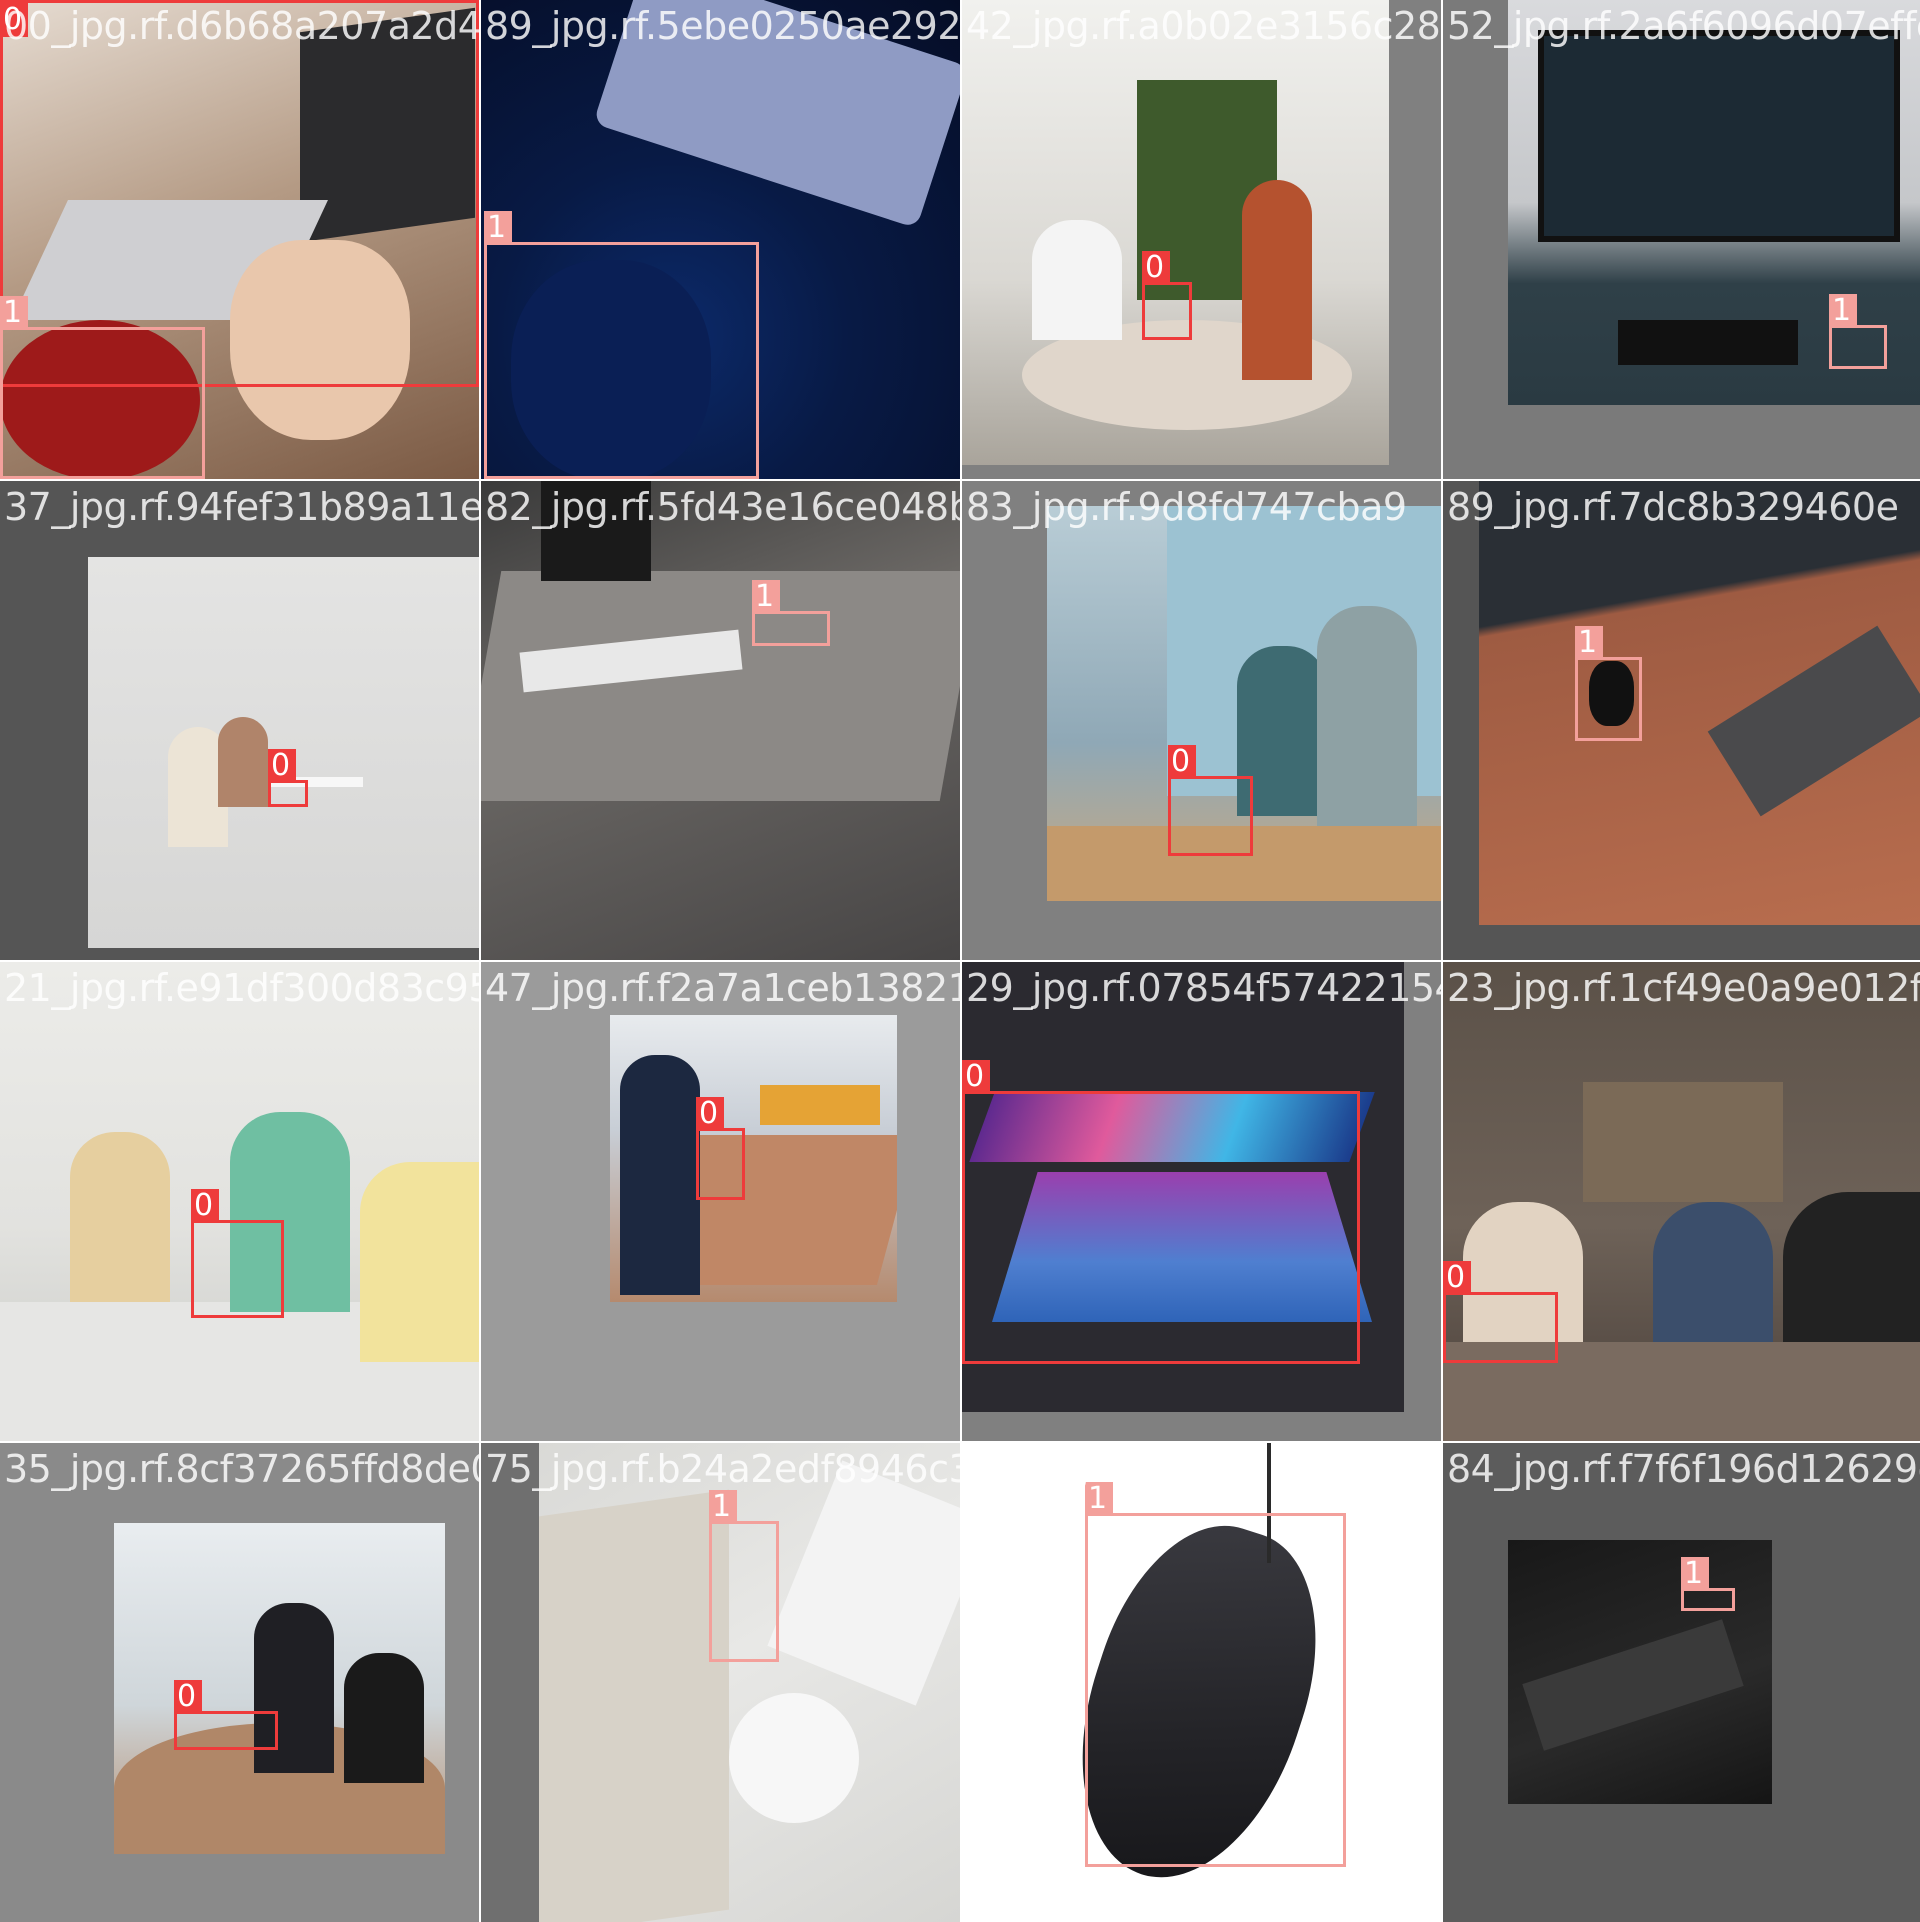 Image resolution: width=1920 pixels, height=1922 pixels. What do you see at coordinates (1201, 720) in the screenshot?
I see `tile-7: 83_jpg.rf.9d8fd747cba9 0` at bounding box center [1201, 720].